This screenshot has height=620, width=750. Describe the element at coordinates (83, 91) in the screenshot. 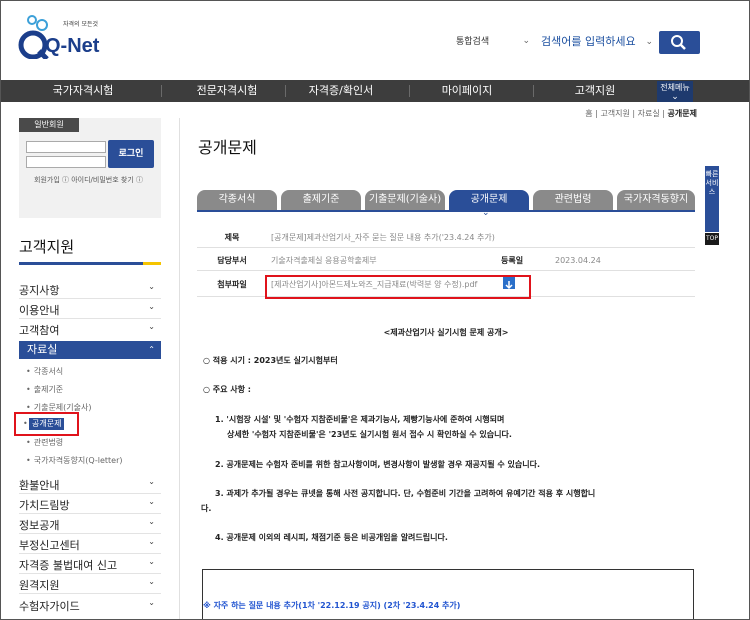

I see `nav-item-national-exam: 국가자격시험` at that location.